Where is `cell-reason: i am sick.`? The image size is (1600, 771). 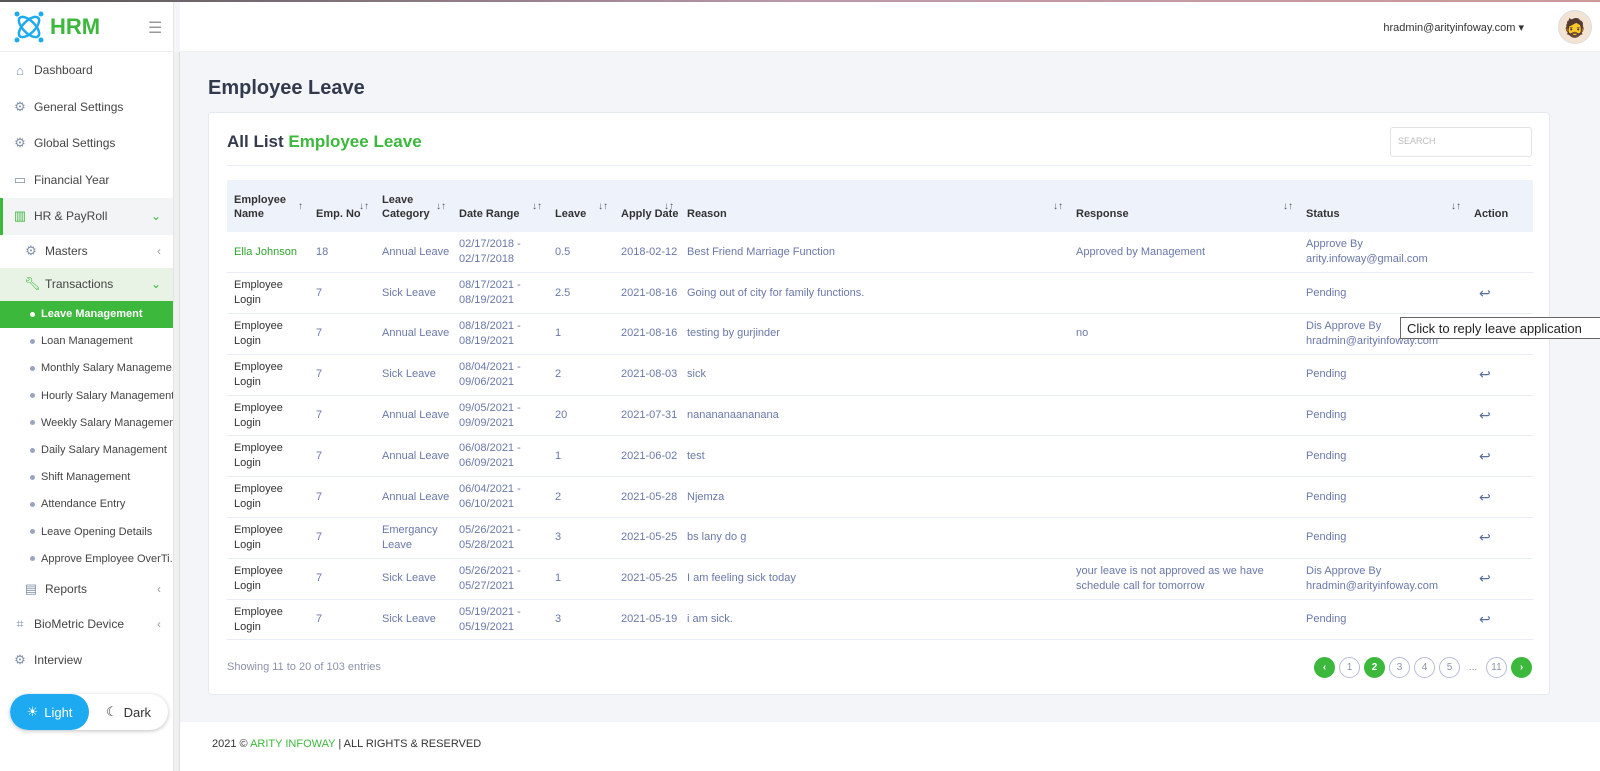
cell-reason: i am sick. is located at coordinates (874, 620).